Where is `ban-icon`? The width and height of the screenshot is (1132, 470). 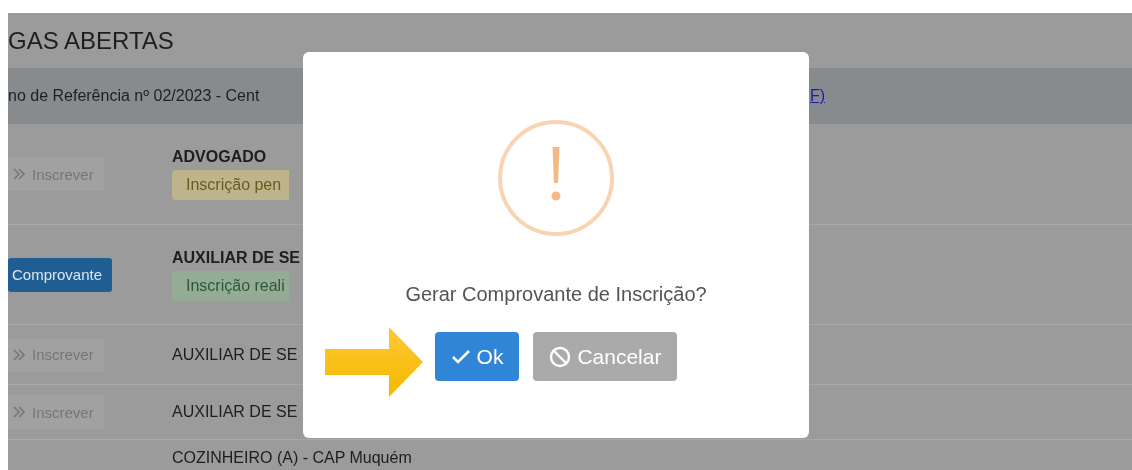
ban-icon is located at coordinates (560, 356).